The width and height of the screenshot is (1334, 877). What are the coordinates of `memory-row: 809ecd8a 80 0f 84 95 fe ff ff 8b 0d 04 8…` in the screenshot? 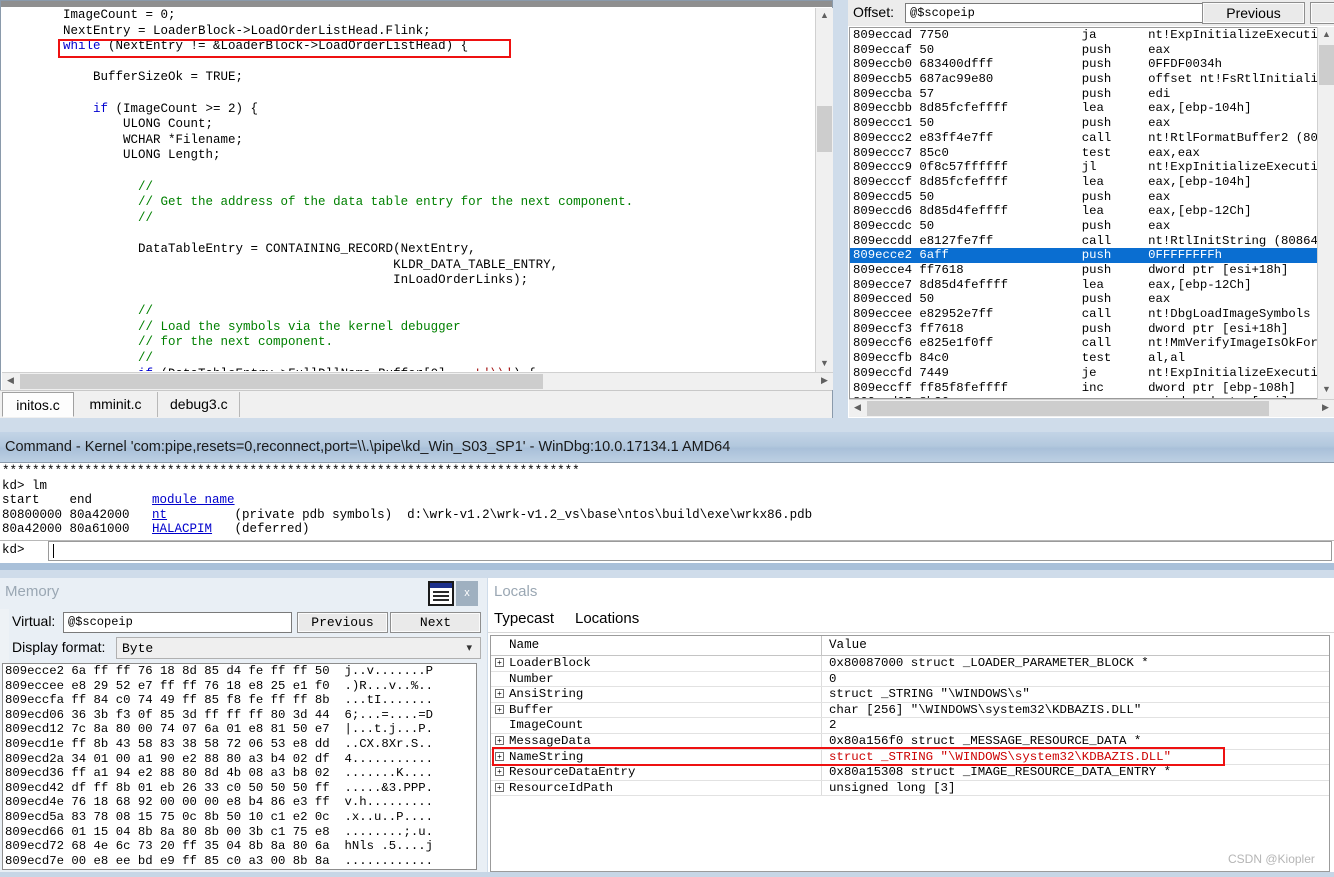 It's located at (239, 868).